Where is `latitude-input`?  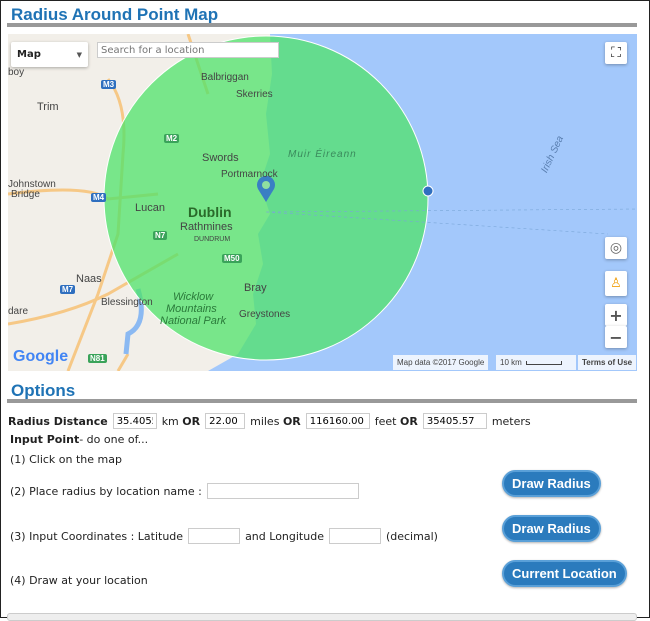 latitude-input is located at coordinates (214, 536).